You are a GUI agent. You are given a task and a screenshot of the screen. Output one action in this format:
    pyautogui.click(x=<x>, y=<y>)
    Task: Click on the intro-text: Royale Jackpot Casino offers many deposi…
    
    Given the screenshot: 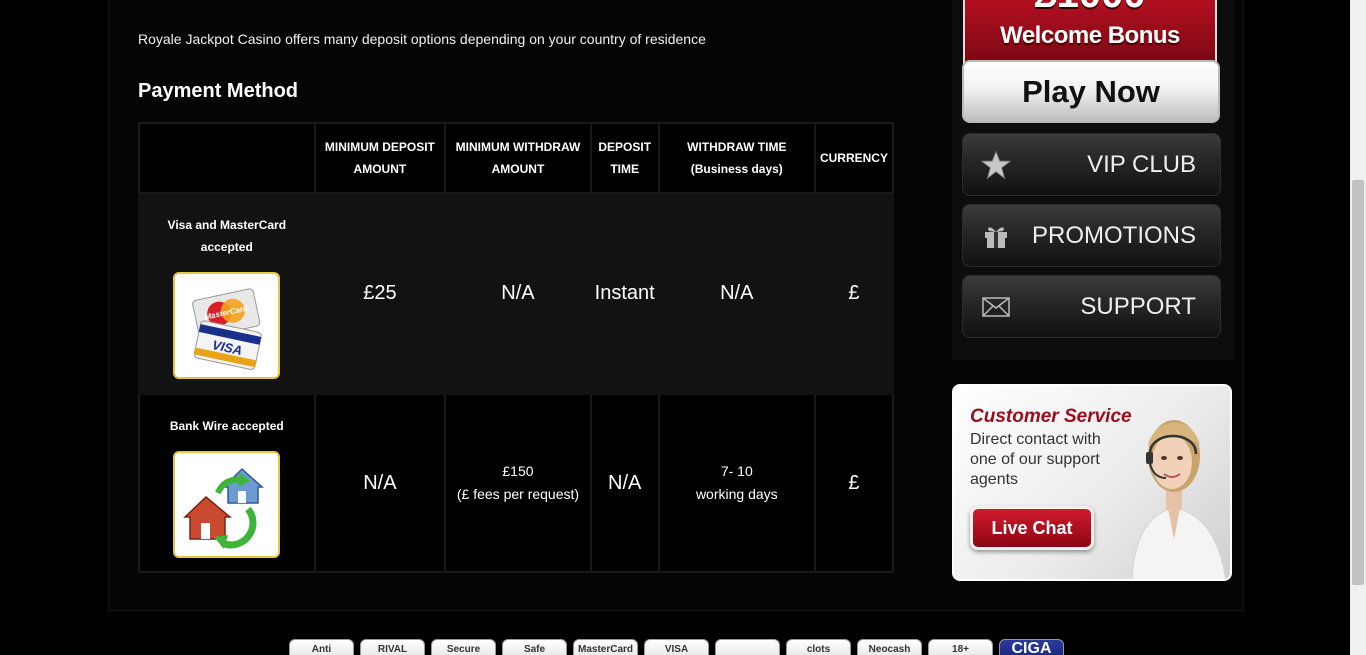 What is the action you would take?
    pyautogui.click(x=422, y=39)
    